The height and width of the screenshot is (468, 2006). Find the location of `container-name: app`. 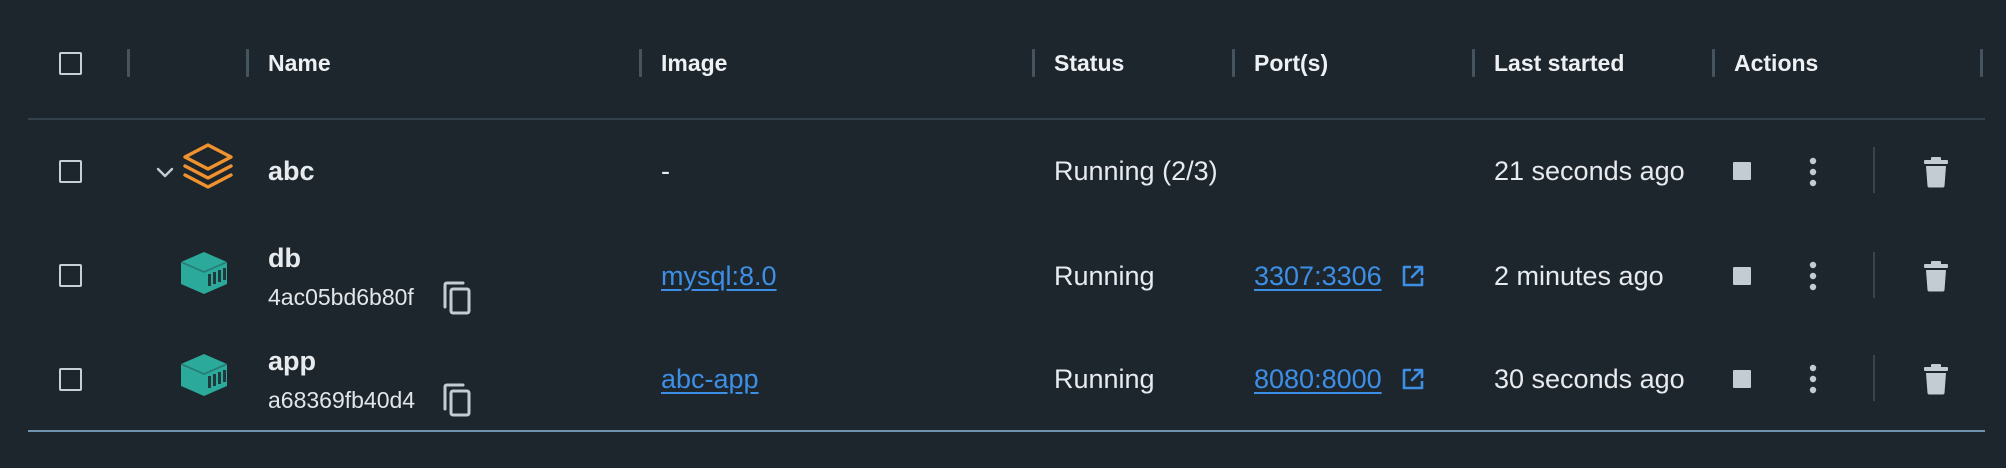

container-name: app is located at coordinates (292, 361).